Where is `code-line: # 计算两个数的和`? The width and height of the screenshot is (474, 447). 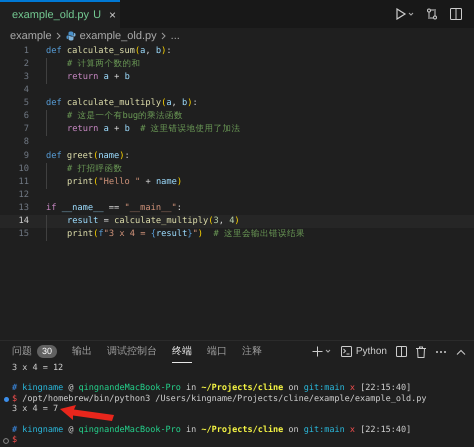
code-line: # 计算两个数的和 is located at coordinates (103, 65).